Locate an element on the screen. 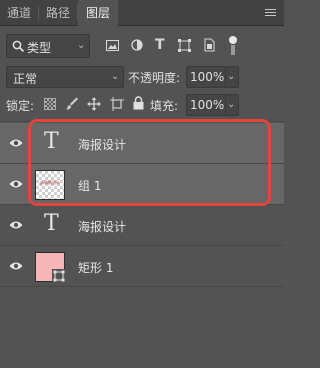  layer-name: 矩形 1 is located at coordinates (96, 268).